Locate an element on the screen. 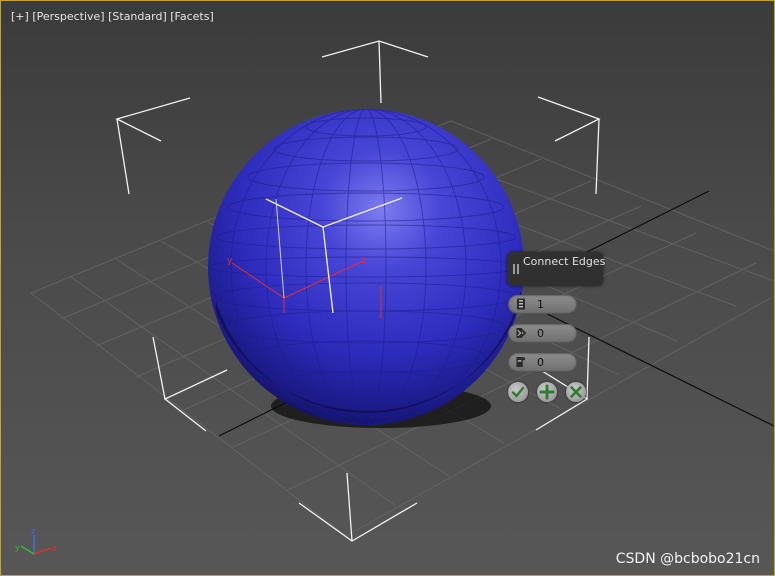 Image resolution: width=775 pixels, height=576 pixels. plus-icon is located at coordinates (547, 392).